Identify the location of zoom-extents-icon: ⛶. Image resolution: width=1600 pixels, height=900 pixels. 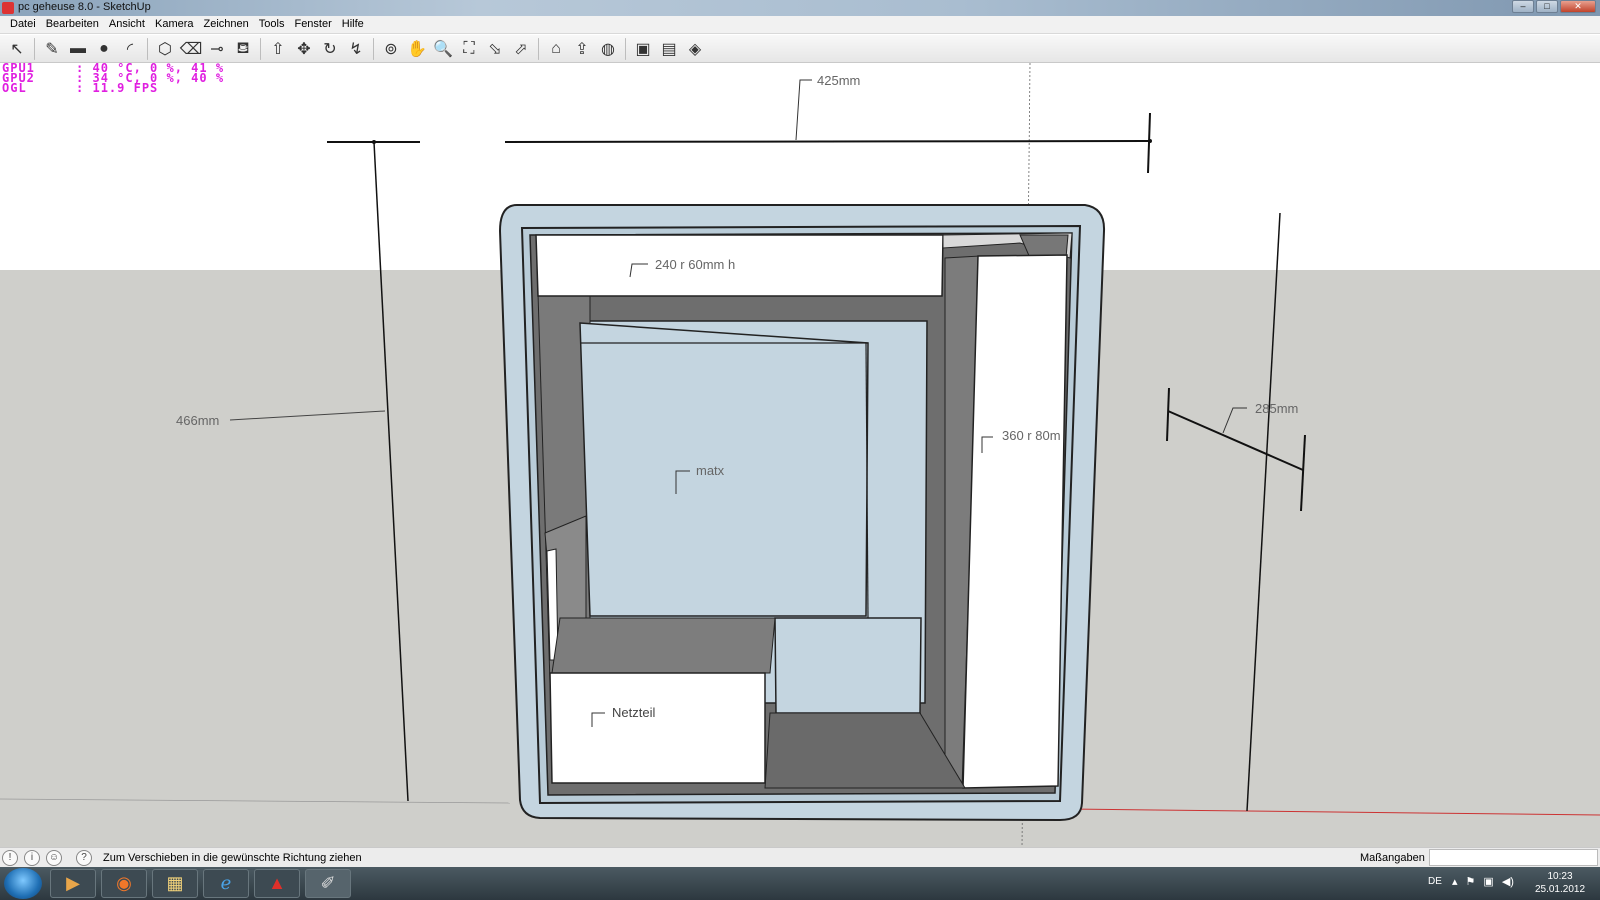
(469, 49).